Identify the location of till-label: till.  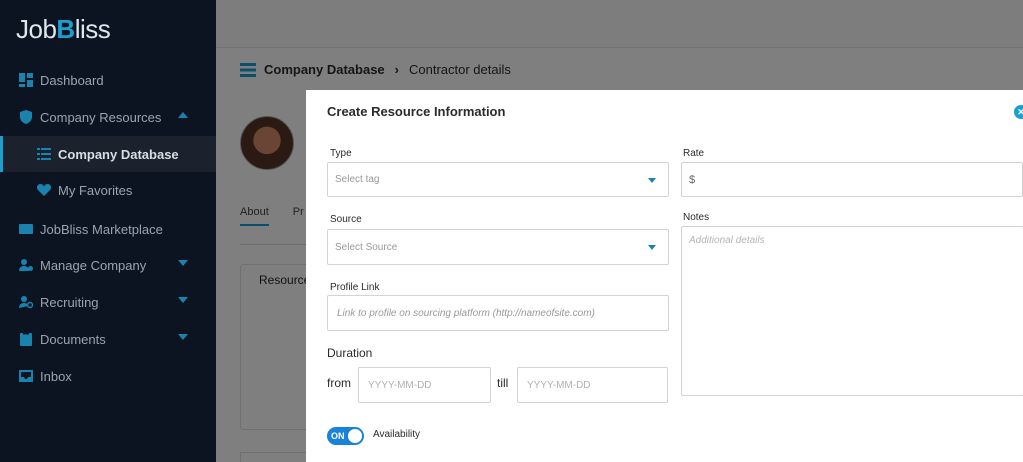
(503, 383).